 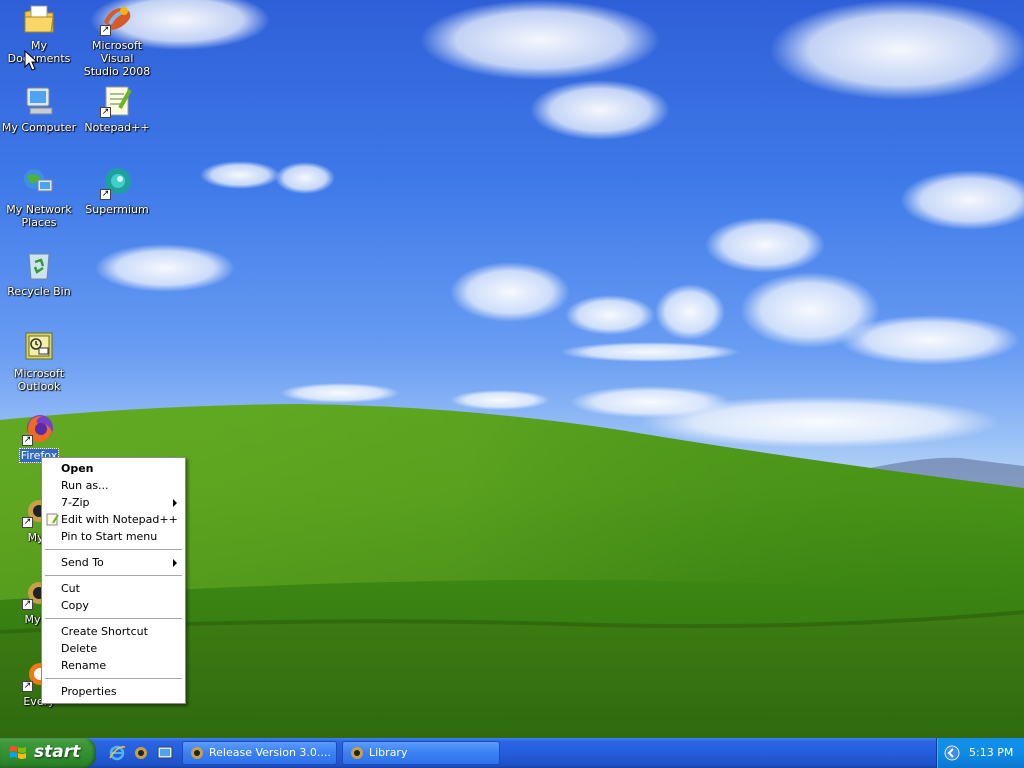 I want to click on desktop-icon-notepadpp: ↗ Notepad++, so click(x=117, y=109).